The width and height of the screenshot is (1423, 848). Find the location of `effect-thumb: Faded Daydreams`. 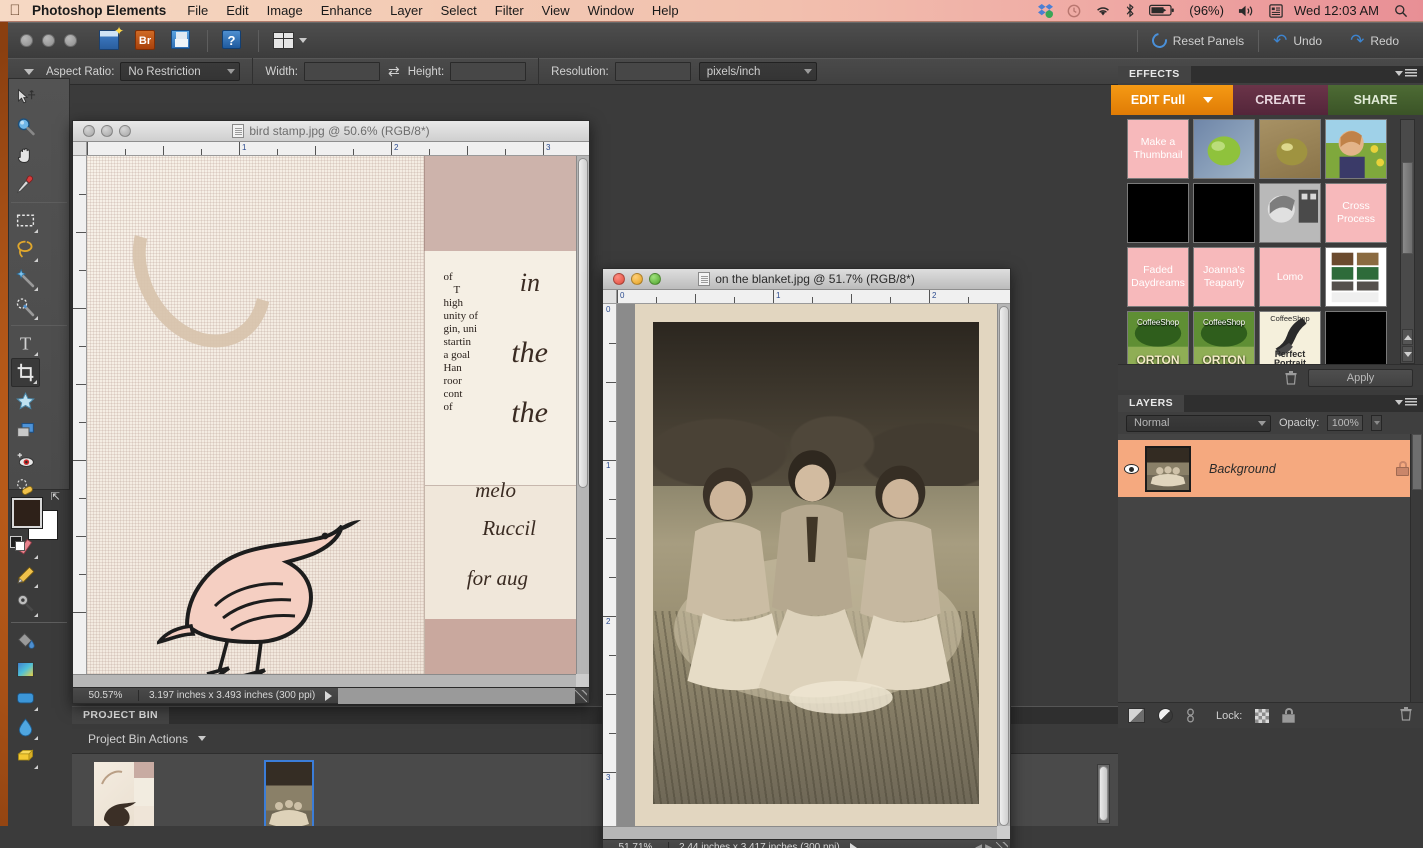

effect-thumb: Faded Daydreams is located at coordinates (1158, 277).